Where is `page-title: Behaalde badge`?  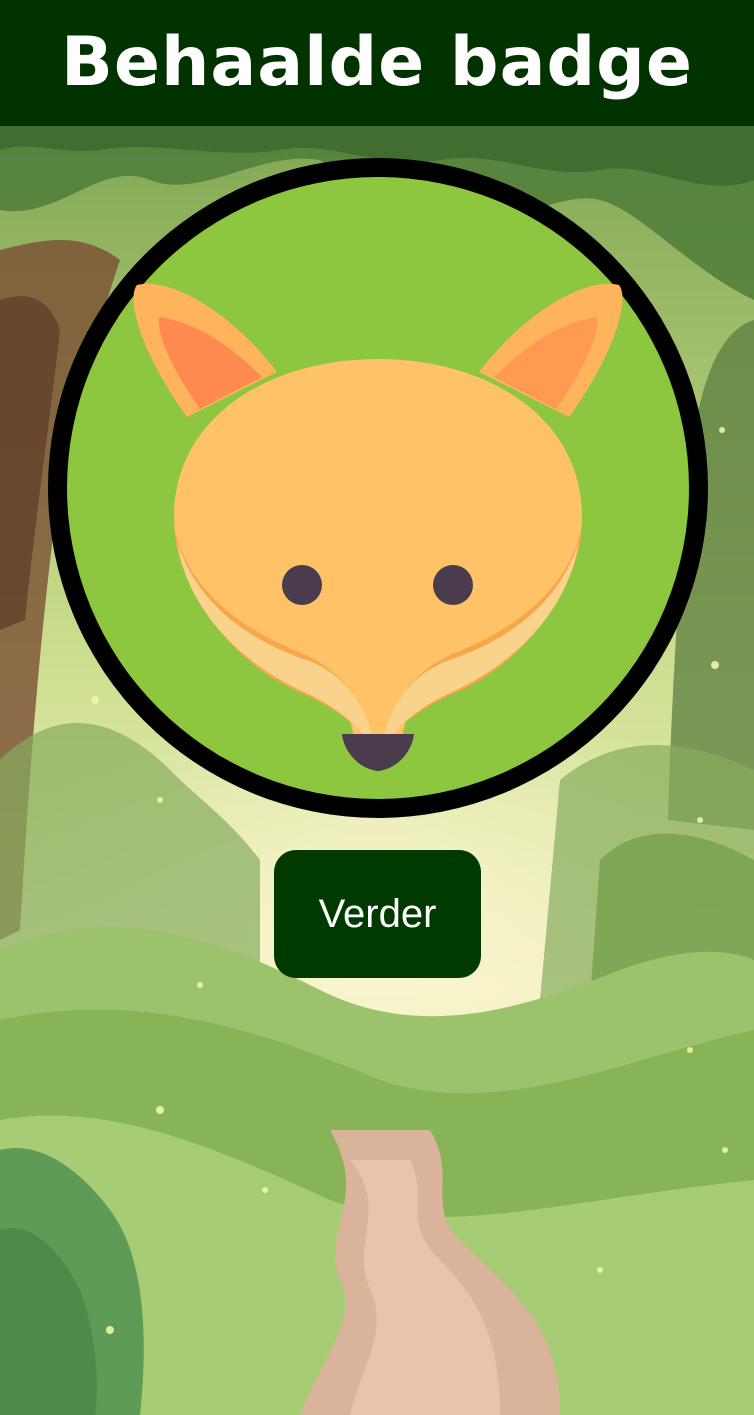 page-title: Behaalde badge is located at coordinates (377, 62).